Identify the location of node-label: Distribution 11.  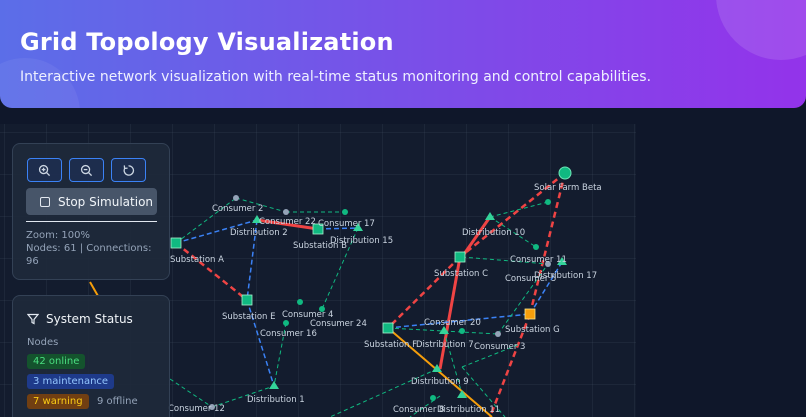
(468, 410).